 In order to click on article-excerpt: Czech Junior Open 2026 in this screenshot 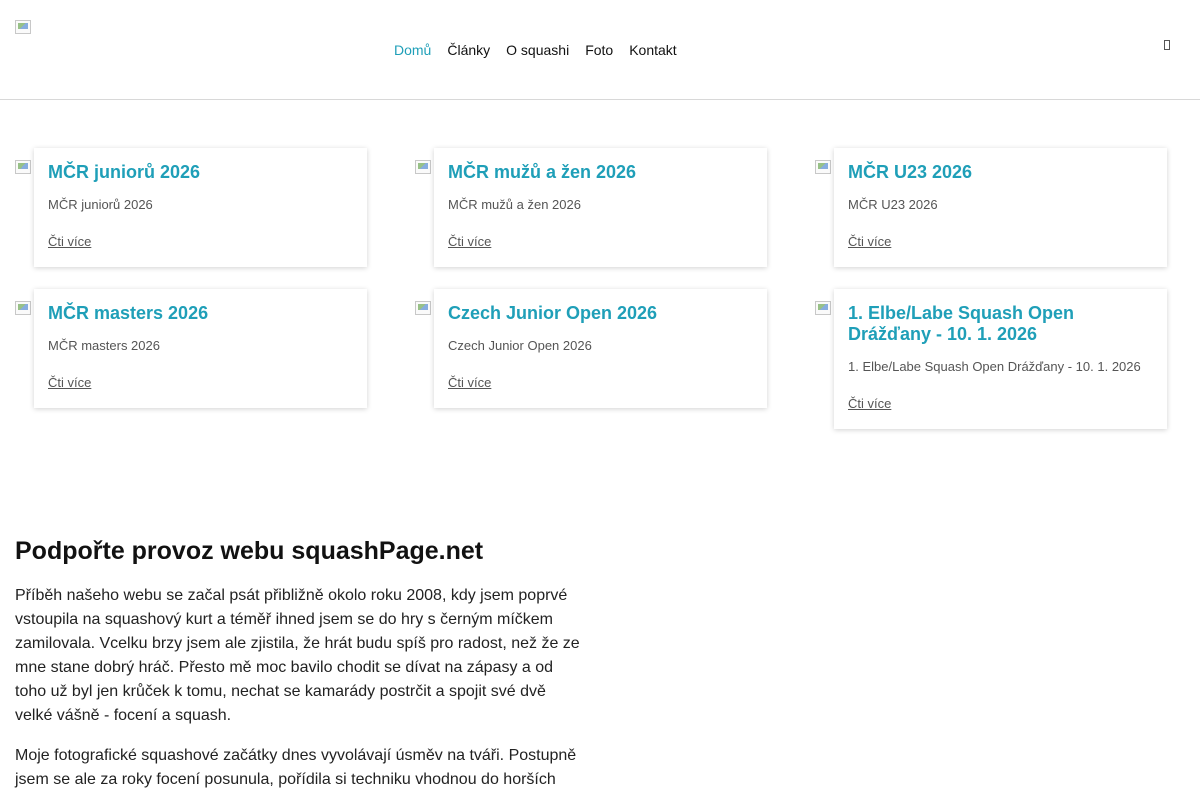, I will do `click(520, 345)`.